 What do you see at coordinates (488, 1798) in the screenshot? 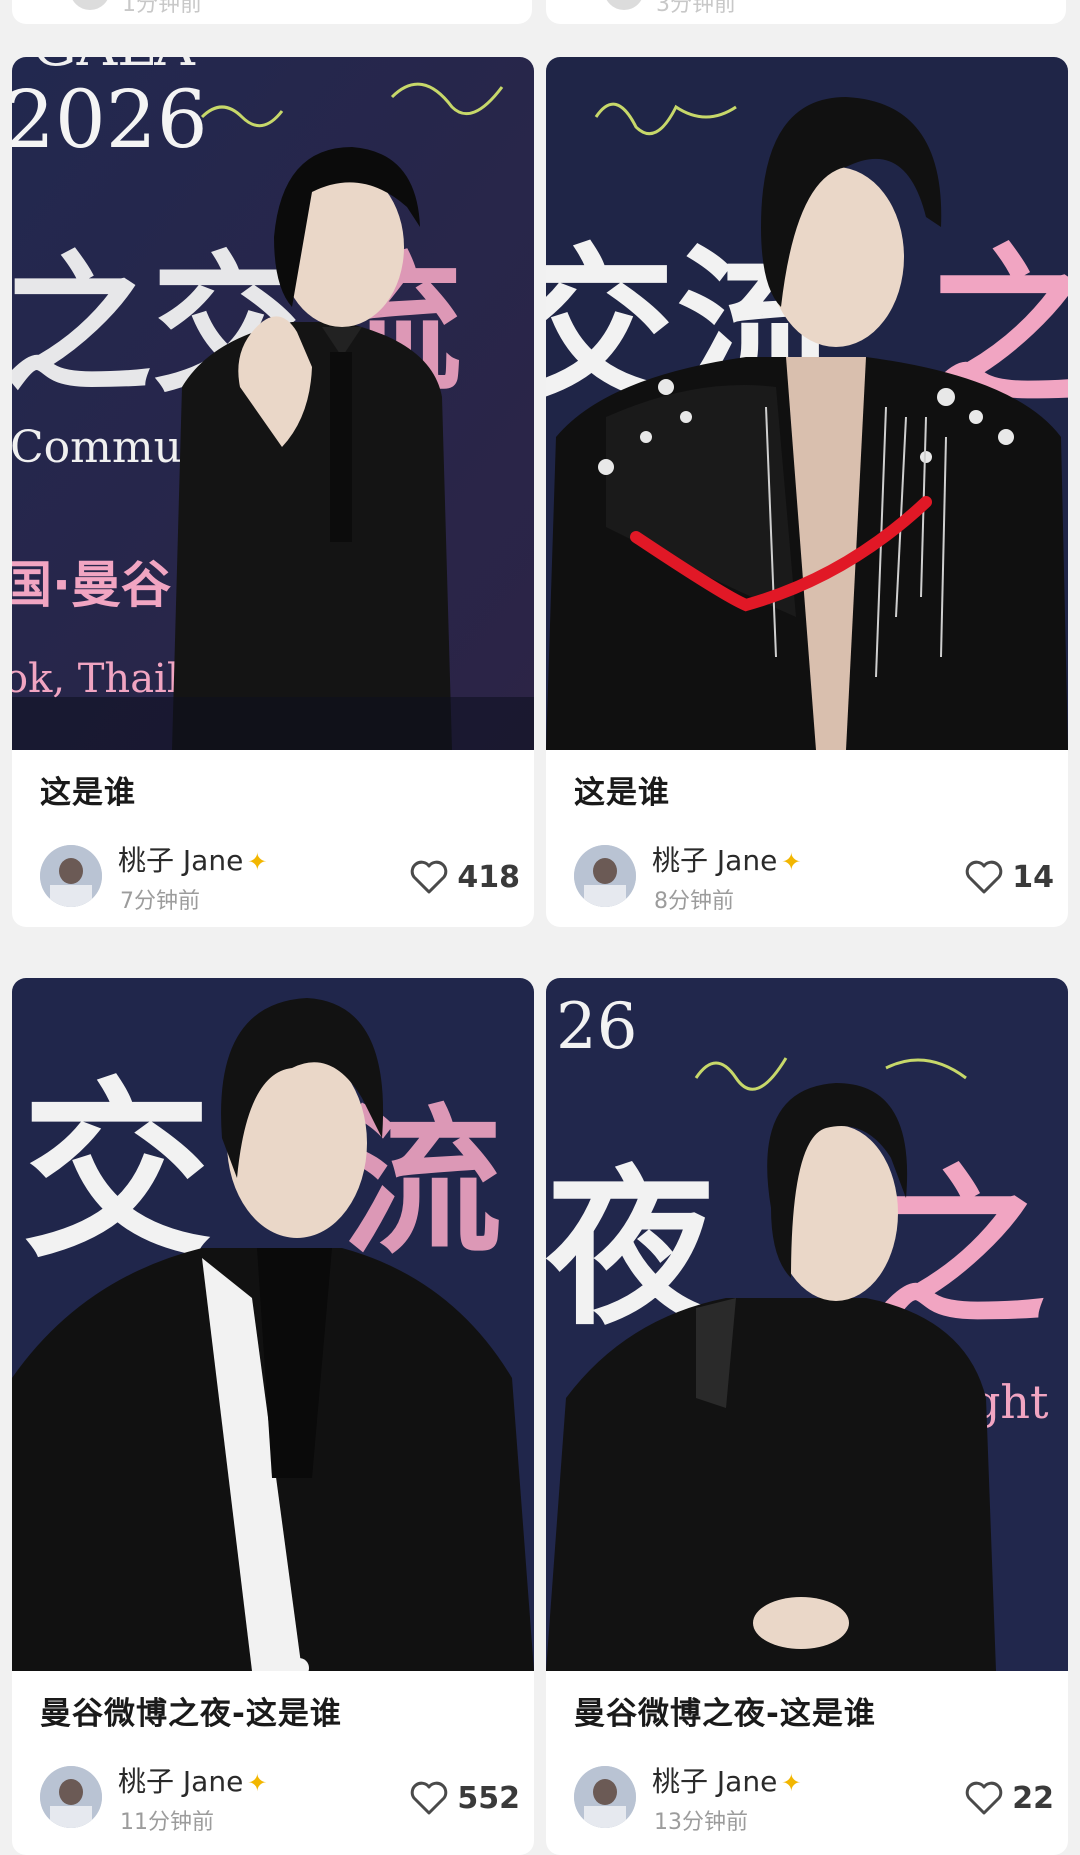
I see `like-count: 552` at bounding box center [488, 1798].